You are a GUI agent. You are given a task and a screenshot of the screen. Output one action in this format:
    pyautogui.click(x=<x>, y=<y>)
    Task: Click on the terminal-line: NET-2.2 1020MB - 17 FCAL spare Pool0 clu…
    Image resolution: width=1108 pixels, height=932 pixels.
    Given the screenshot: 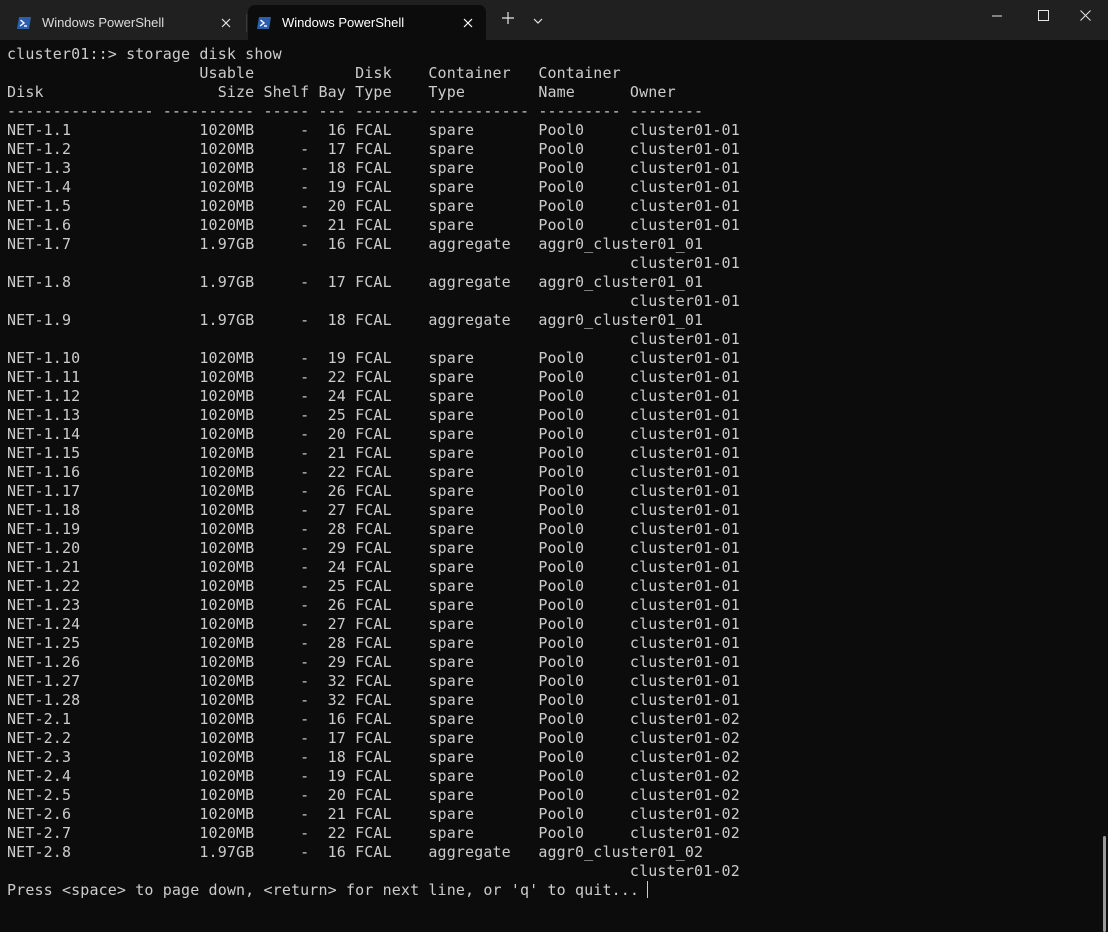 What is the action you would take?
    pyautogui.click(x=373, y=738)
    